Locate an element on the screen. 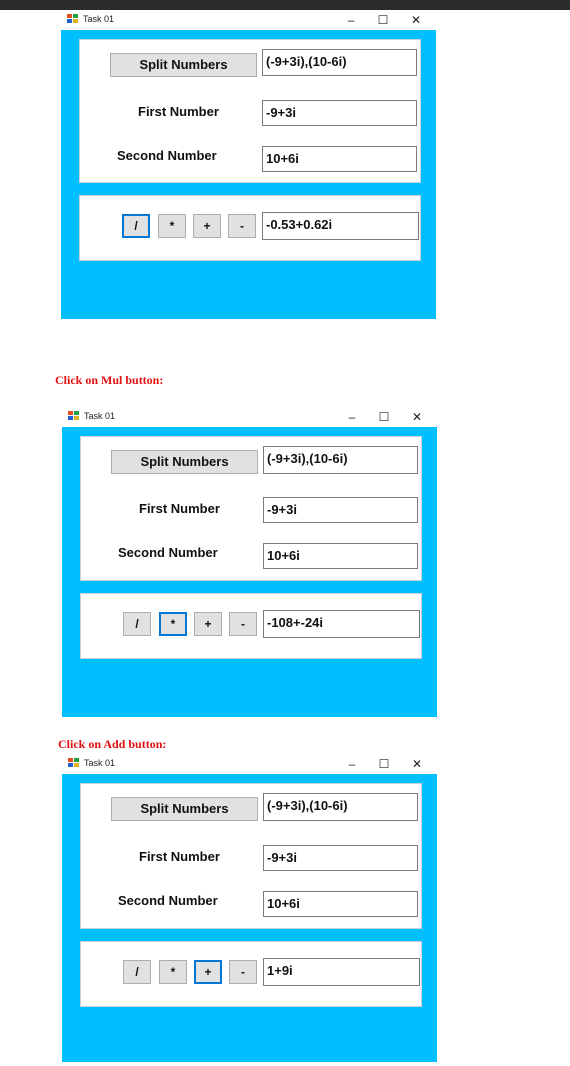  operations-panel: / * + - -0.53+0.62i is located at coordinates (250, 228).